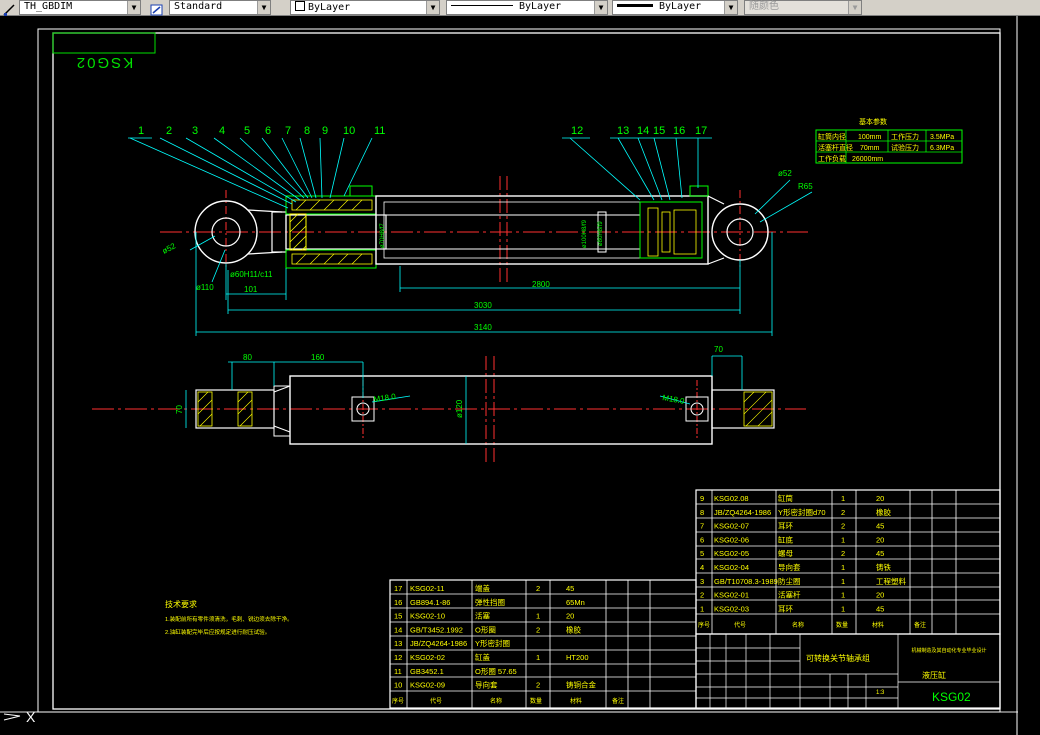 The image size is (1040, 735). Describe the element at coordinates (398, 685) in the screenshot. I see `parts-left-cell: 10` at that location.